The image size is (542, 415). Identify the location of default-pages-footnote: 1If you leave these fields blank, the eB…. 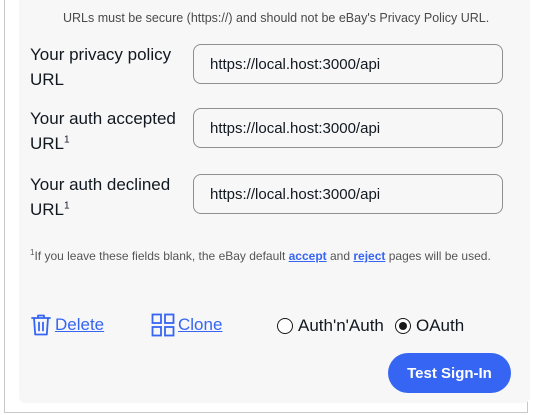
(260, 255).